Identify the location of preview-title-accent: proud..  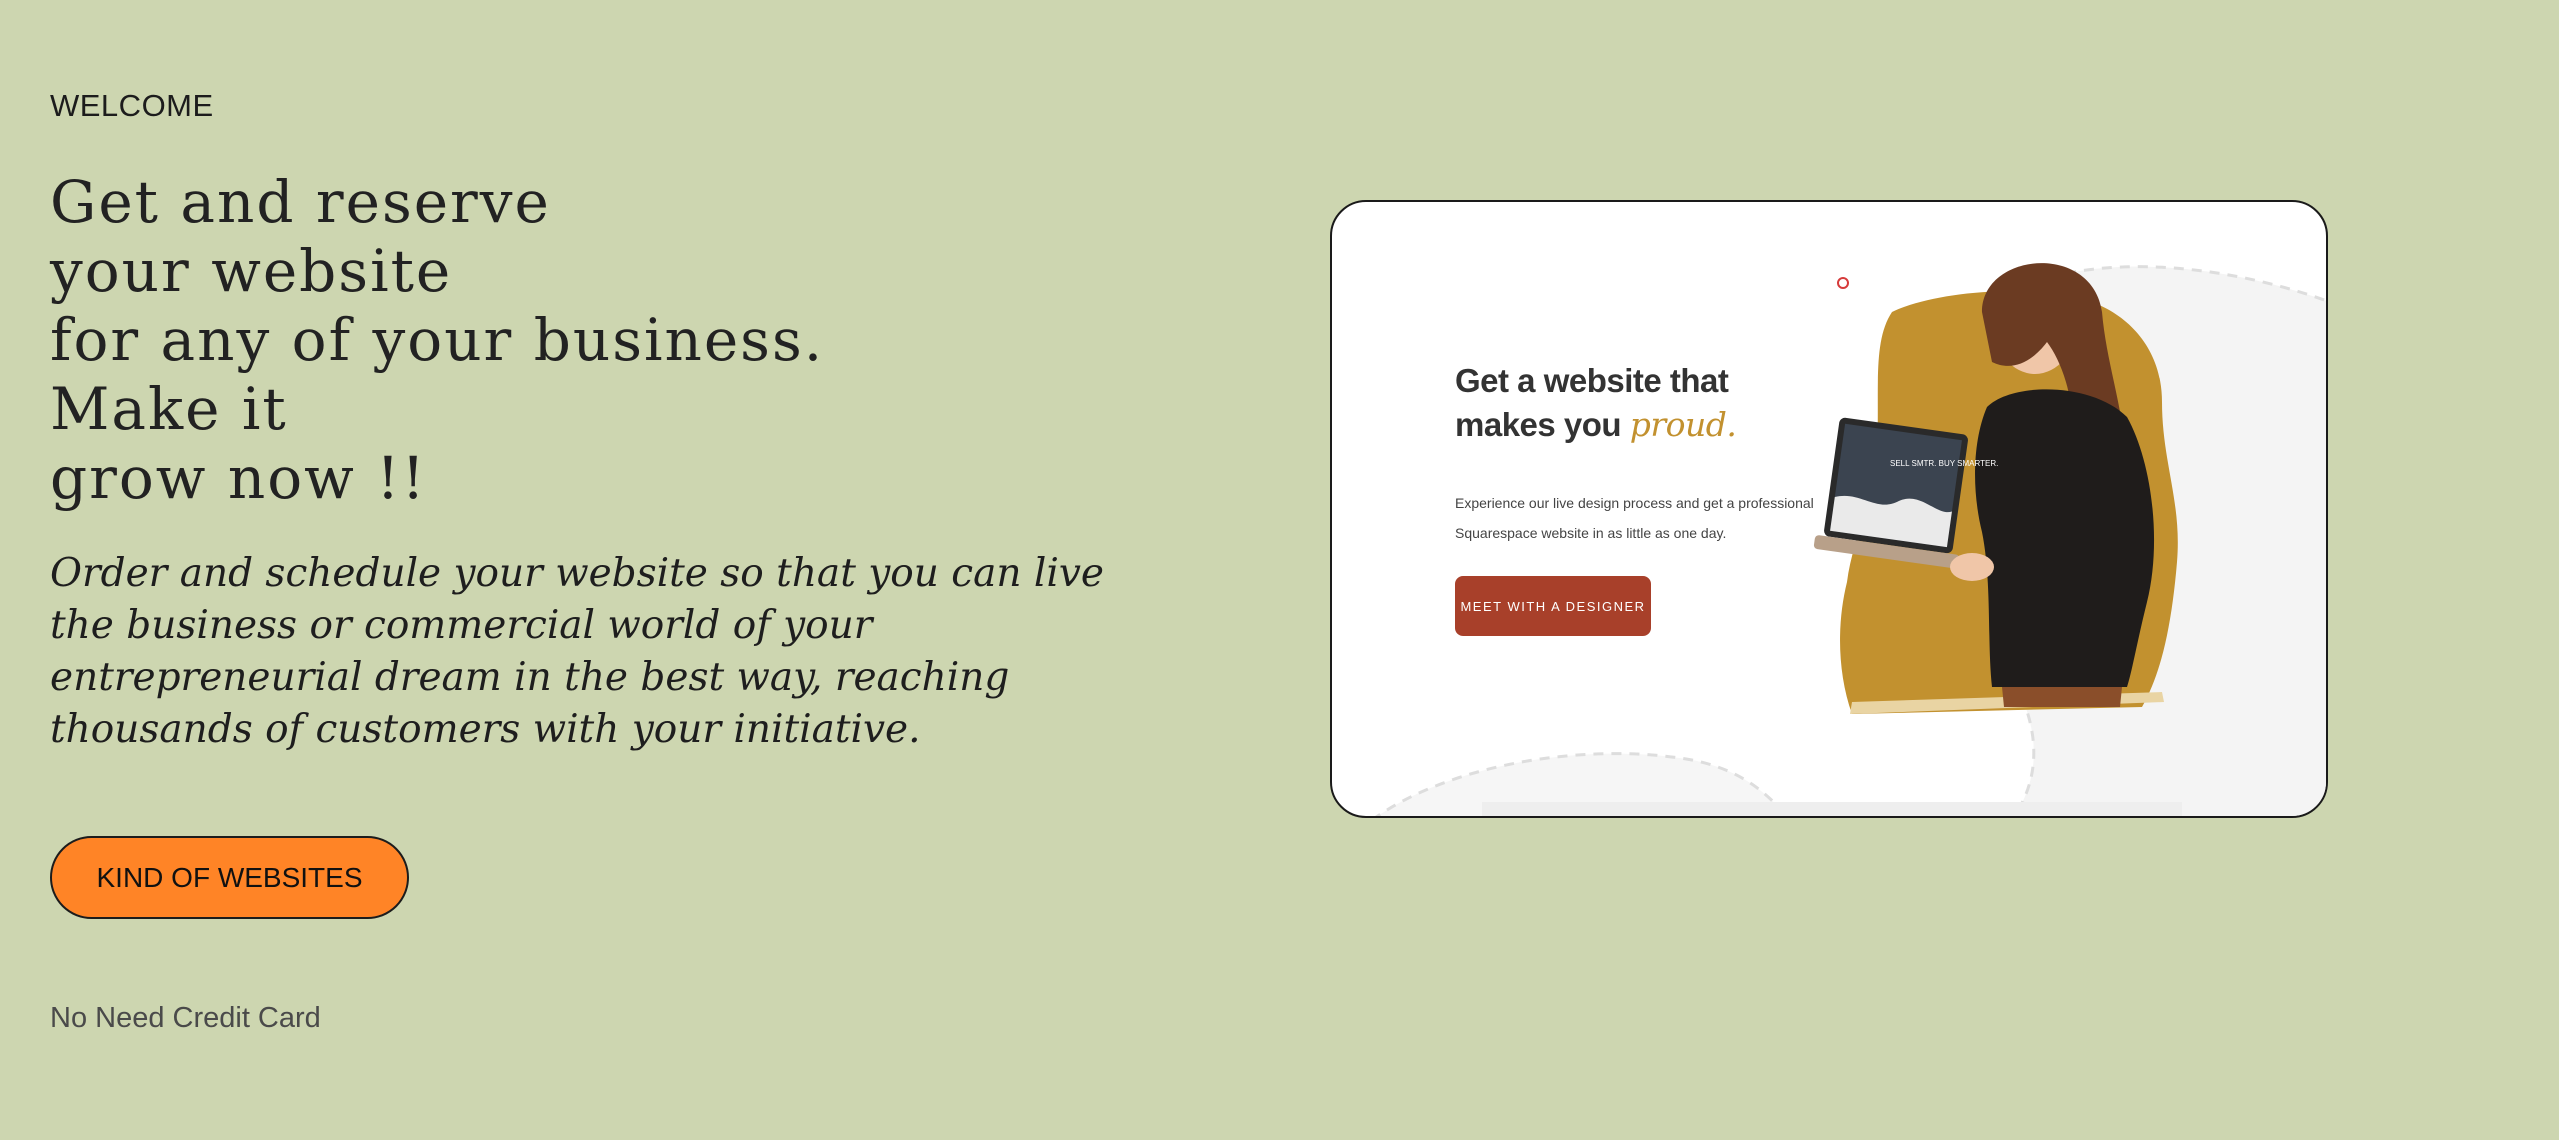
(1683, 424).